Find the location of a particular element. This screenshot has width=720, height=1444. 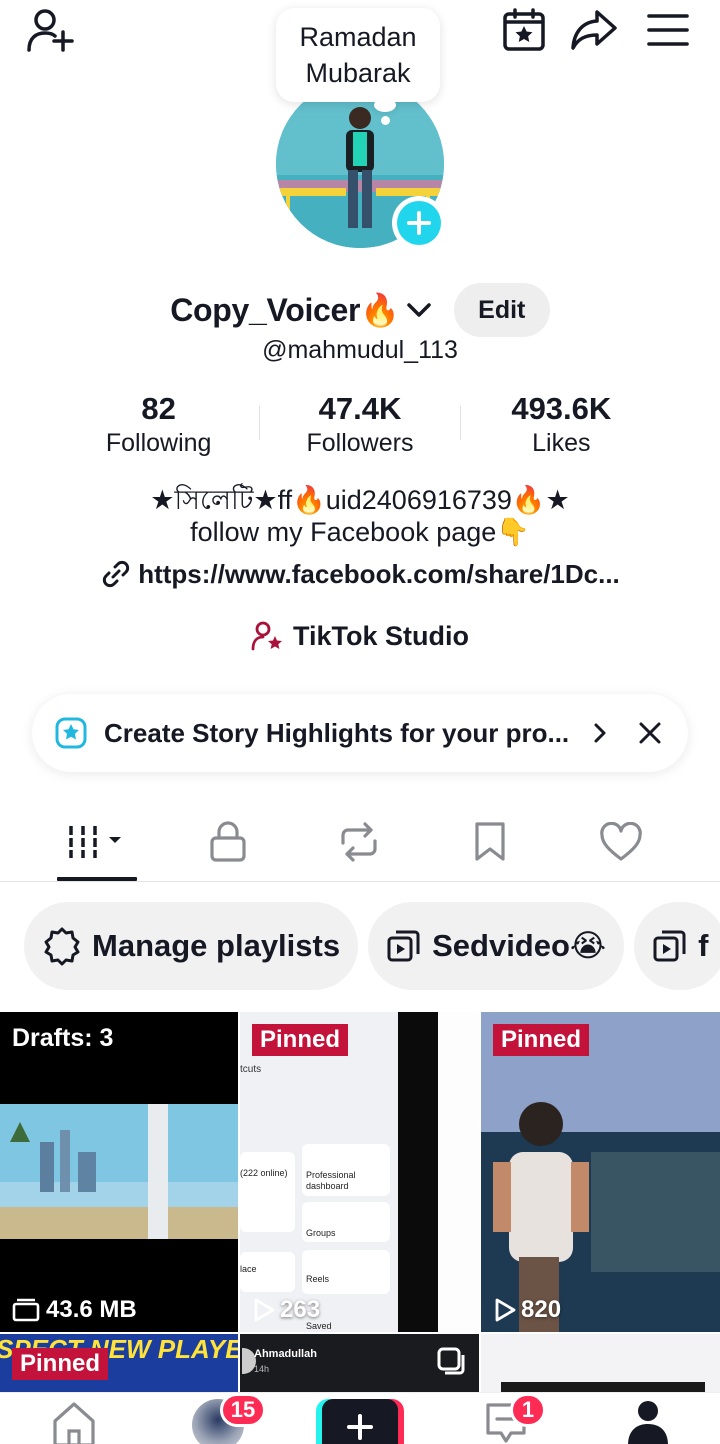

drafts-thumbnail is located at coordinates (119, 1172).